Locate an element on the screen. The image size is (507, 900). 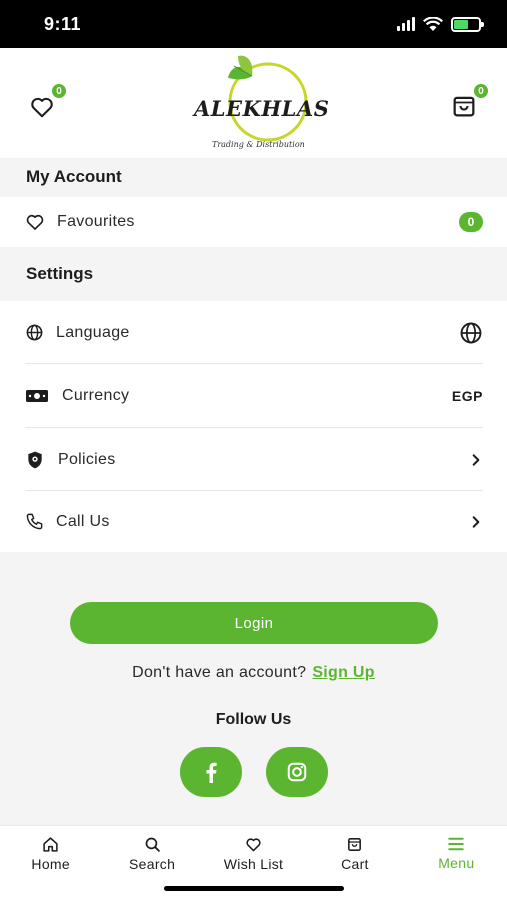
instagram-button is located at coordinates (297, 772).